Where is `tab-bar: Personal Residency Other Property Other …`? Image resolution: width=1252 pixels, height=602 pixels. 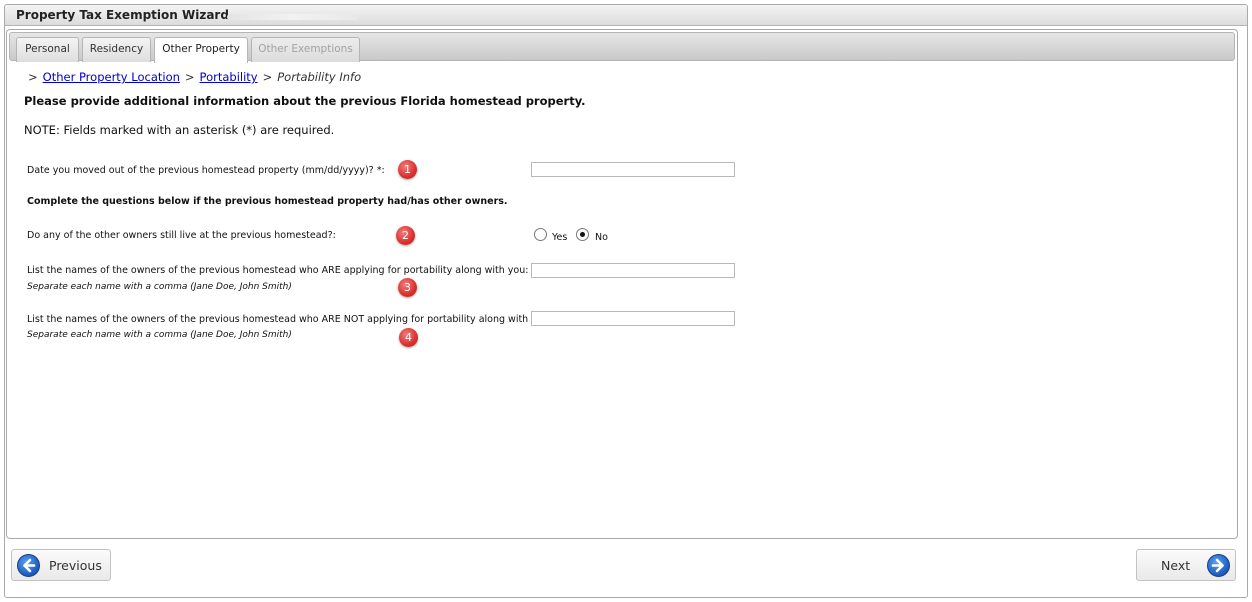 tab-bar: Personal Residency Other Property Other … is located at coordinates (622, 47).